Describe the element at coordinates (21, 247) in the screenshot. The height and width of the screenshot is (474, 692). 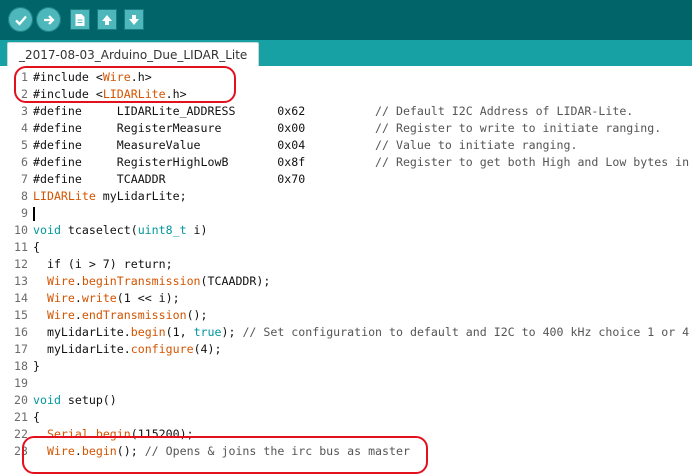
I see `line-number: 11` at that location.